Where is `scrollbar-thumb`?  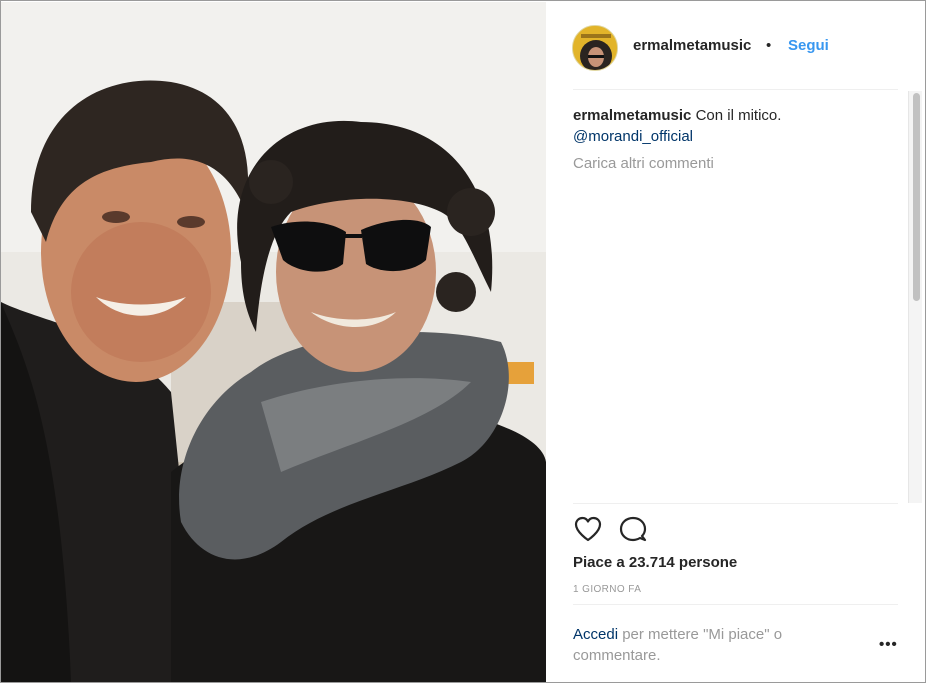
scrollbar-thumb is located at coordinates (916, 197).